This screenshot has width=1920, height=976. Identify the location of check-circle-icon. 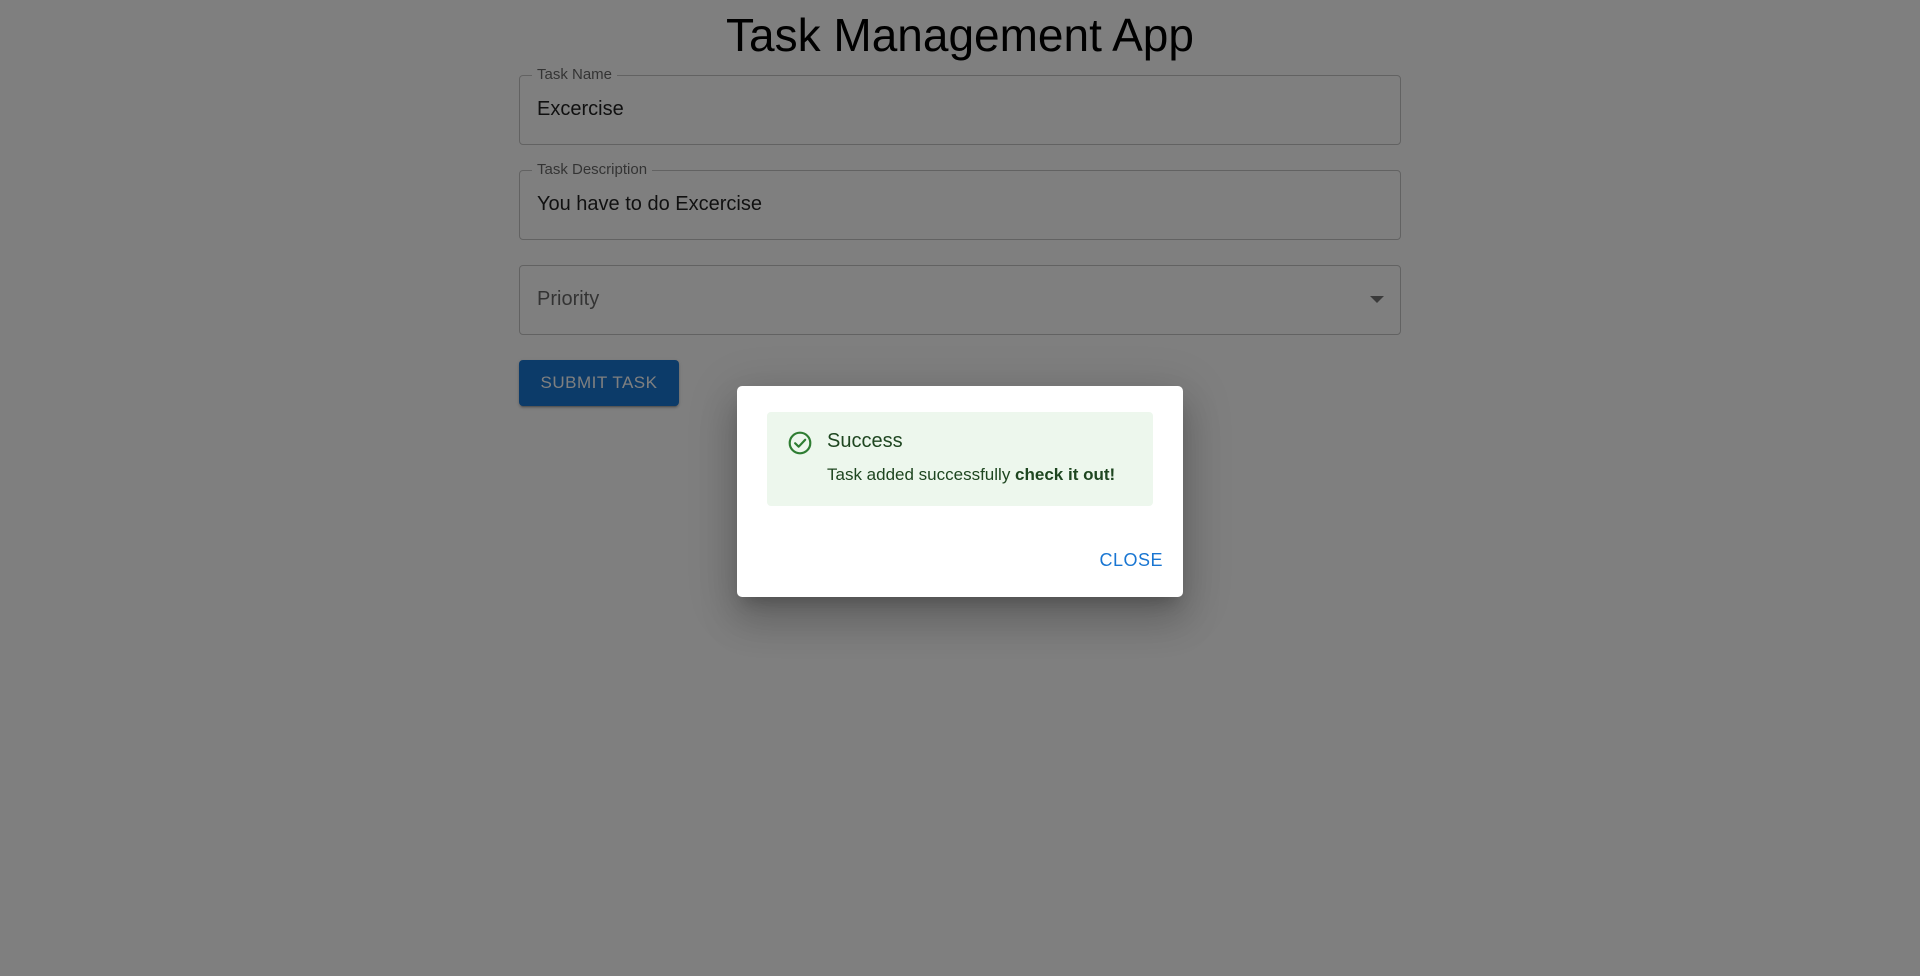
(800, 443).